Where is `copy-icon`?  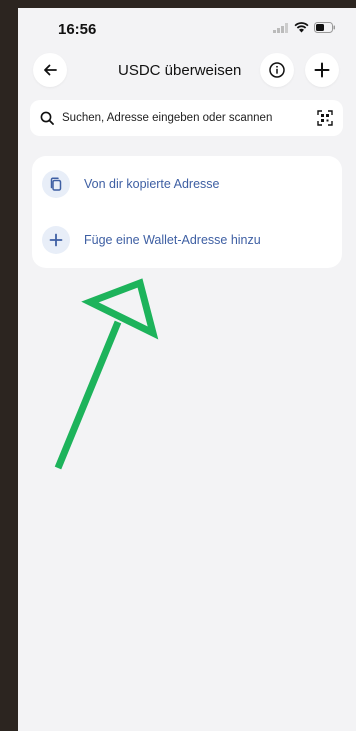
copy-icon is located at coordinates (56, 184).